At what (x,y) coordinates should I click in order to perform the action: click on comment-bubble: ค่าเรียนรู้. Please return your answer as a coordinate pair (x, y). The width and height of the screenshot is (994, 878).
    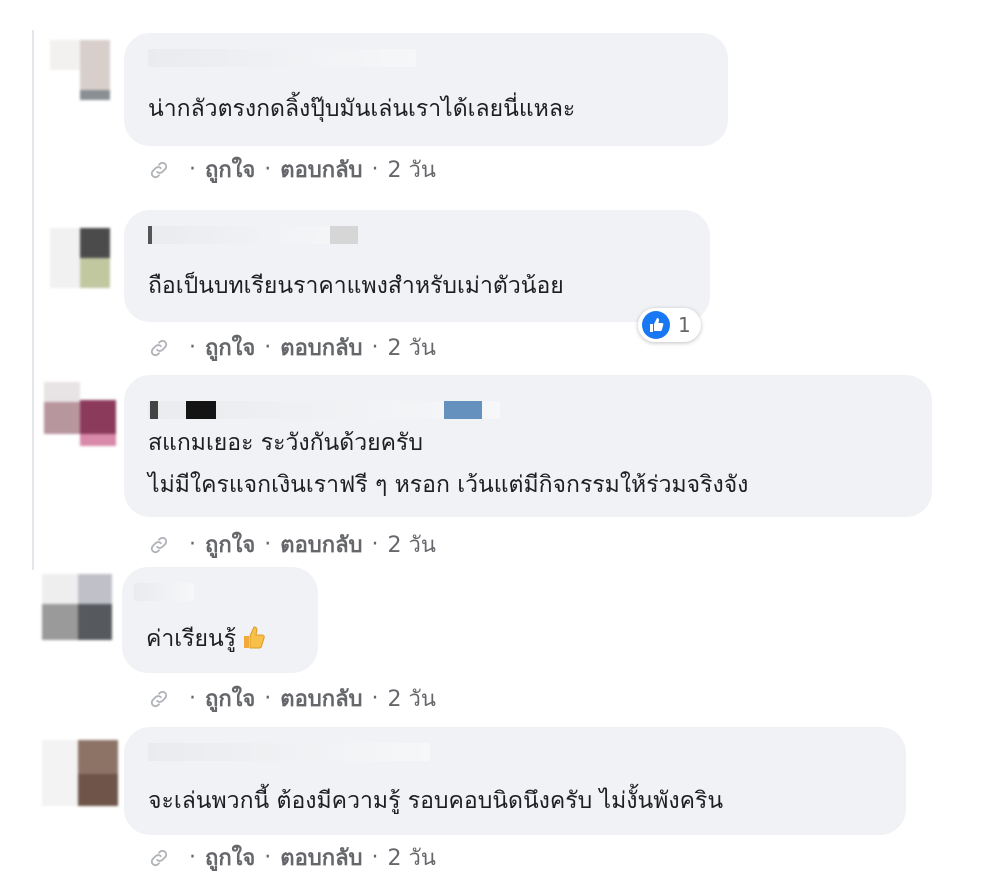
    Looking at the image, I should click on (220, 620).